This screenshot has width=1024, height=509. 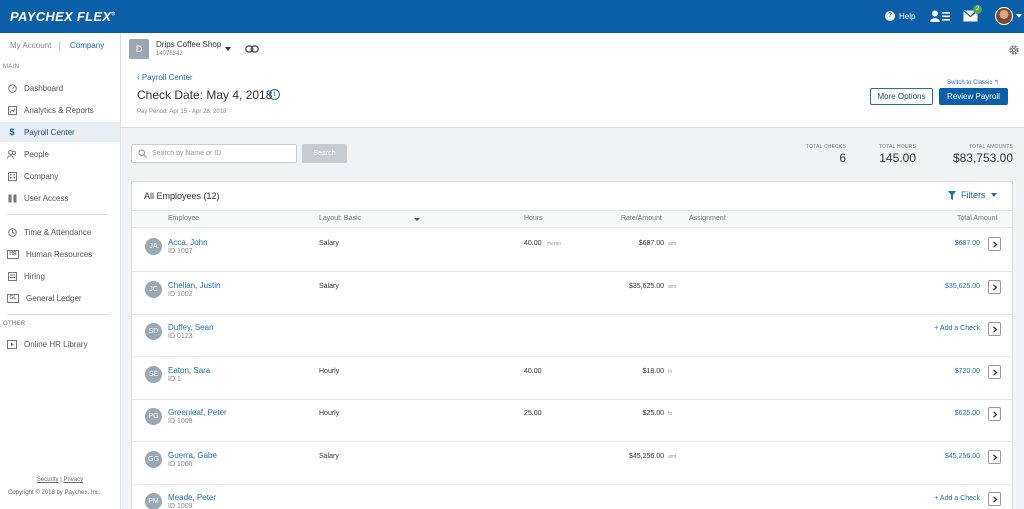 What do you see at coordinates (651, 243) in the screenshot?
I see `rate-amount: $687.00` at bounding box center [651, 243].